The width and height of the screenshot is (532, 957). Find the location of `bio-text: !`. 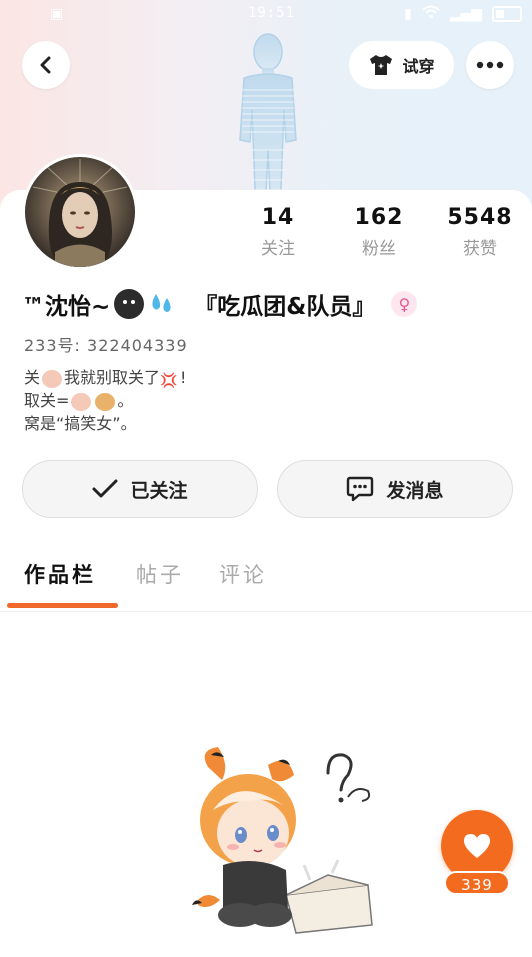

bio-text: ! is located at coordinates (183, 377).